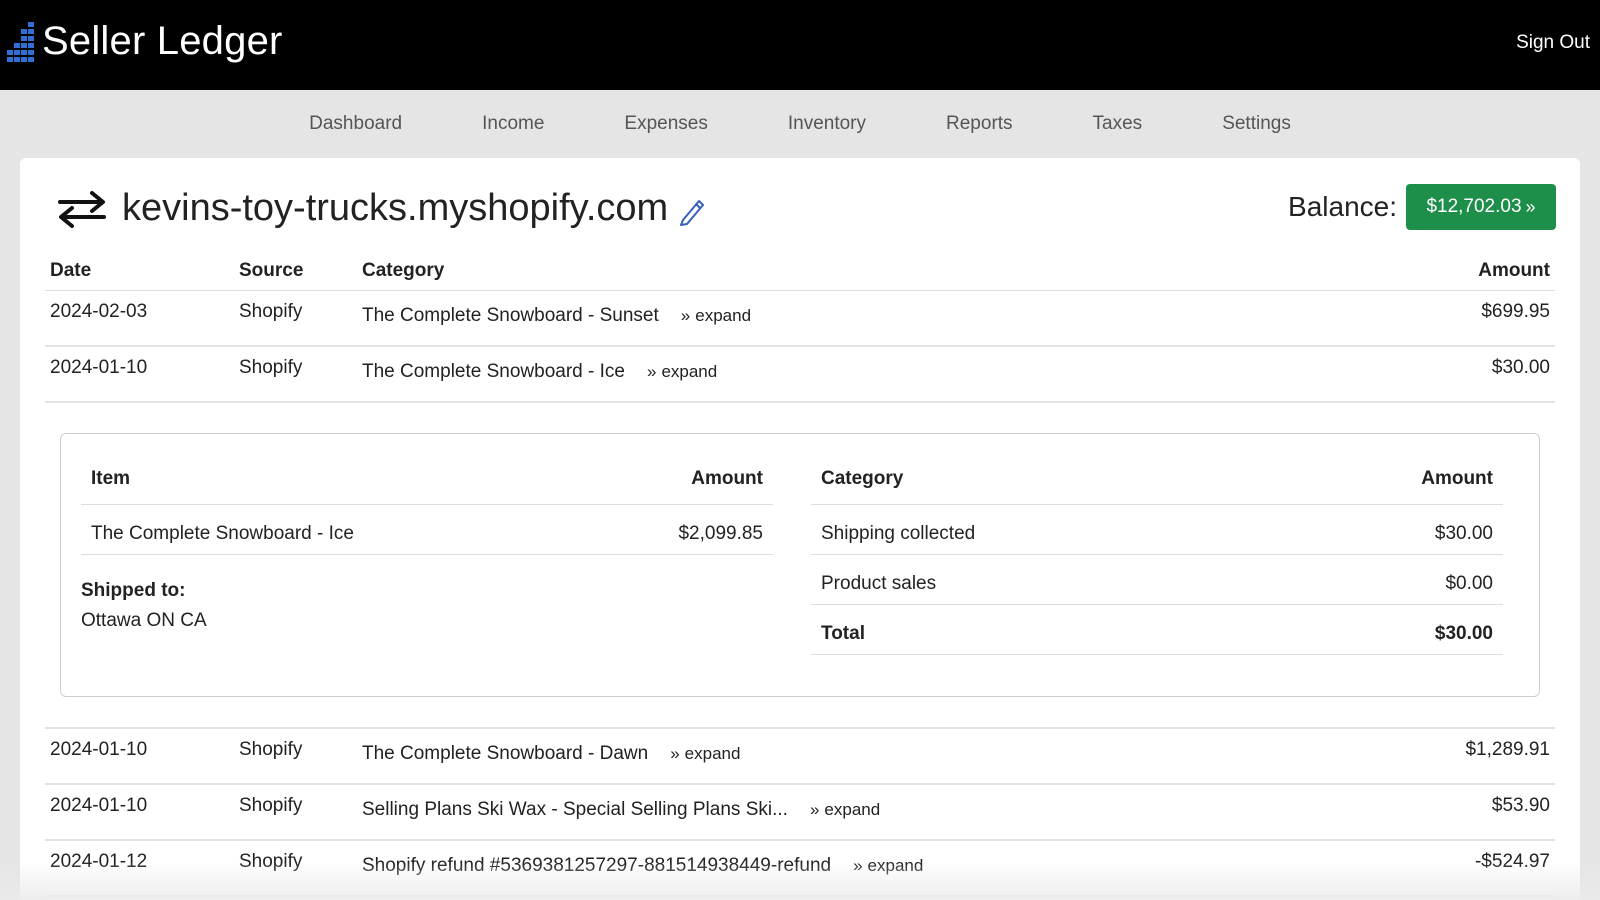  I want to click on nav-reports: Reports, so click(979, 124).